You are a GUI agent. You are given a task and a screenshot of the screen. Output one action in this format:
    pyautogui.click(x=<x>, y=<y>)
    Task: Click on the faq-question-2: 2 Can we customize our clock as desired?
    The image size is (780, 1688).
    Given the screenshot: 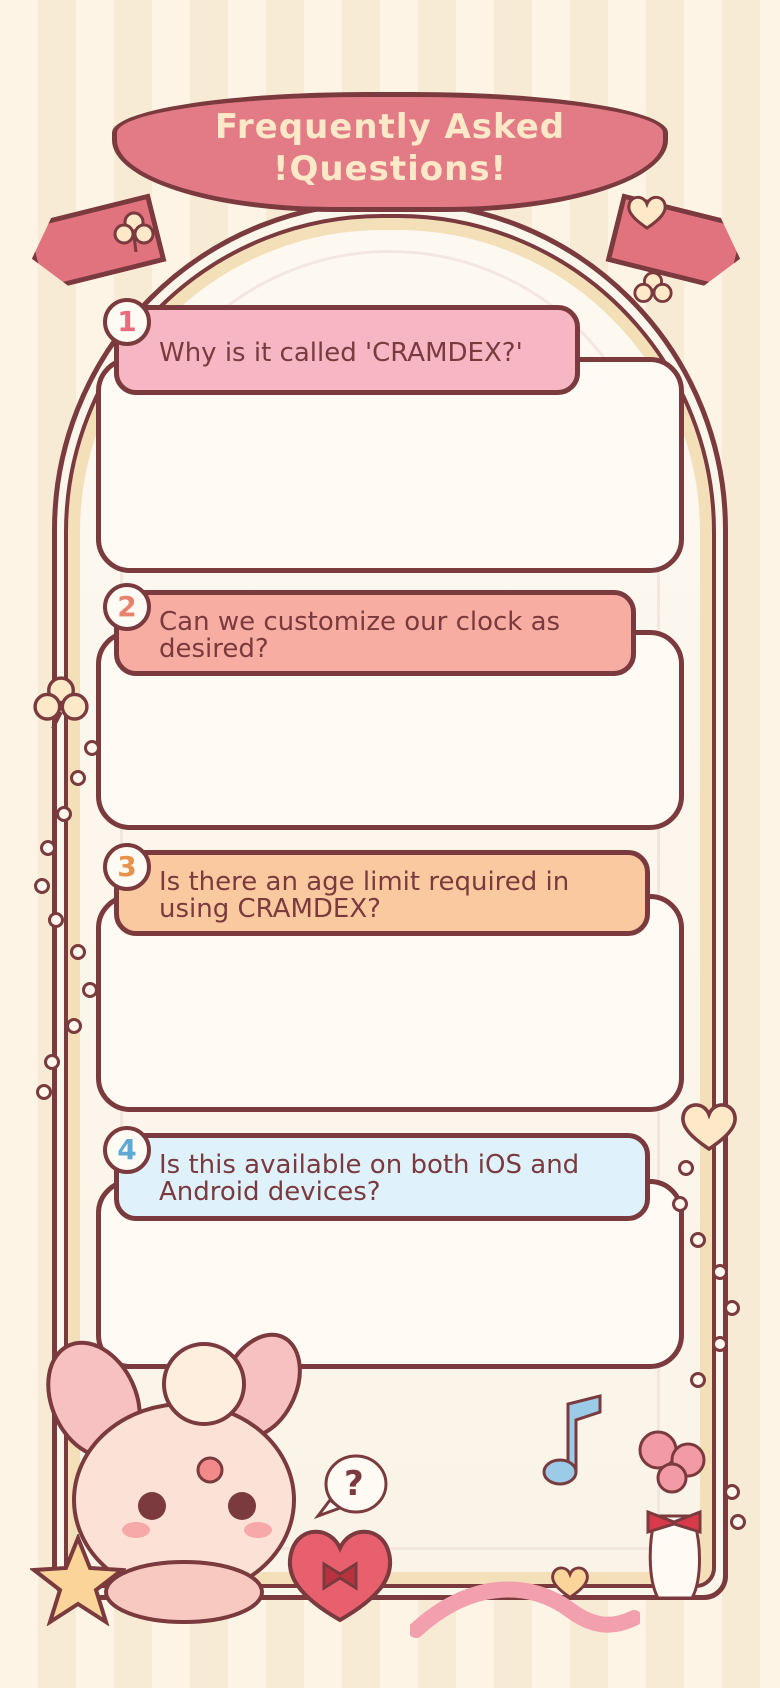 What is the action you would take?
    pyautogui.click(x=369, y=629)
    